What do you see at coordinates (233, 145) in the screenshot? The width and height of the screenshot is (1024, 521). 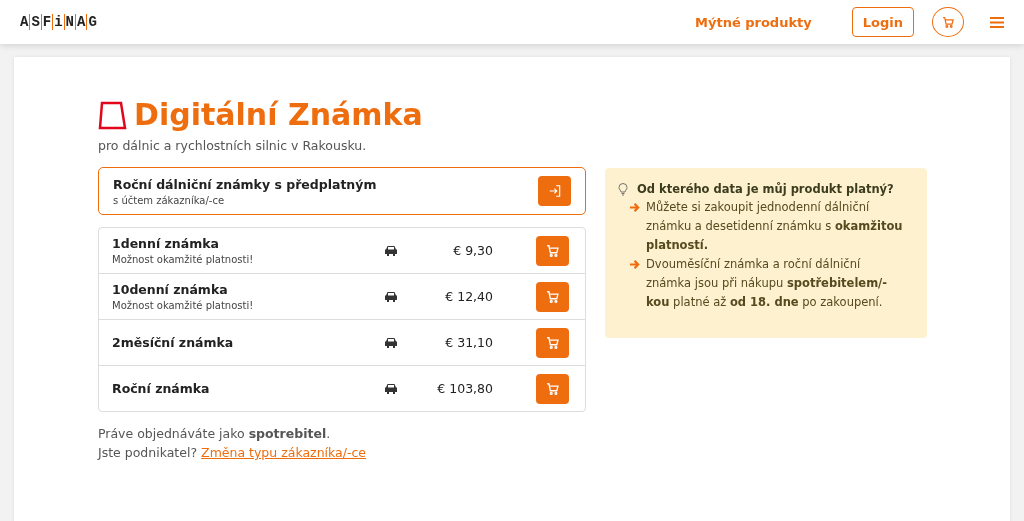 I see `page-subtitle: pro dálnic a rychlostních silnic v Rakousku.` at bounding box center [233, 145].